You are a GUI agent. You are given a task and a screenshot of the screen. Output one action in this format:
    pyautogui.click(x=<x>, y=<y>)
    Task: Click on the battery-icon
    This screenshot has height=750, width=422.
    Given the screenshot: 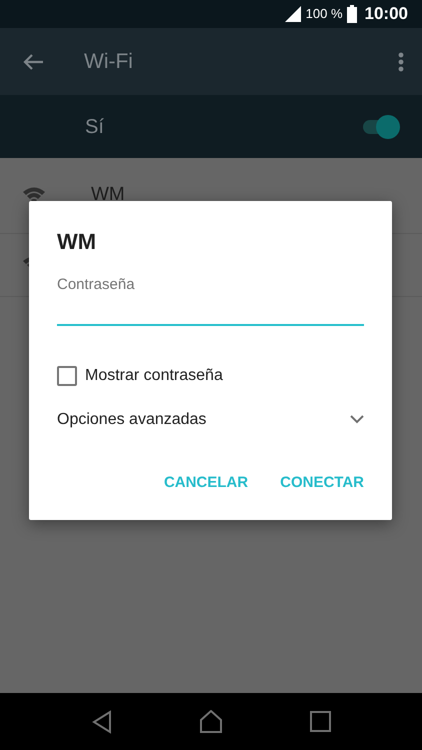 What is the action you would take?
    pyautogui.click(x=351, y=14)
    